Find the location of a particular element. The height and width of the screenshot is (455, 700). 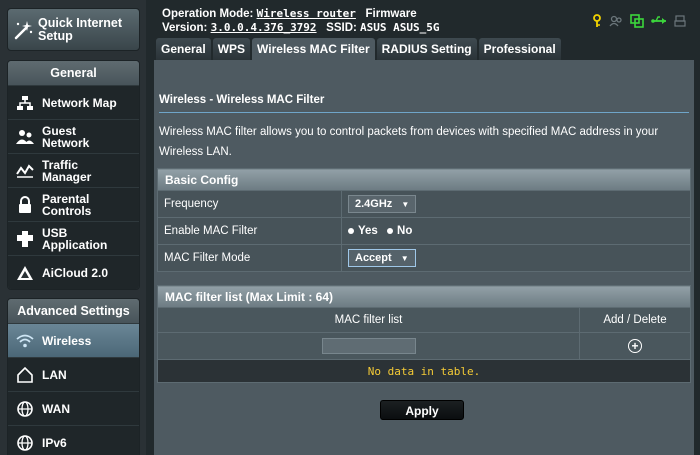

general-menu-title: General is located at coordinates (73, 73).